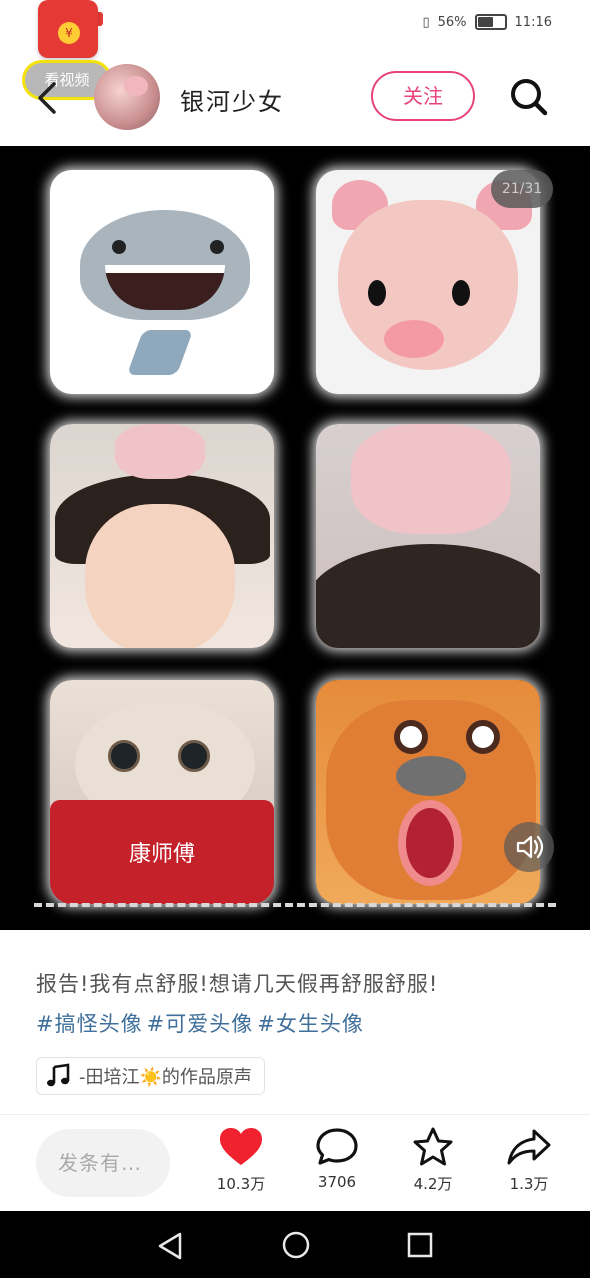  What do you see at coordinates (160, 576) in the screenshot?
I see `face-shape` at bounding box center [160, 576].